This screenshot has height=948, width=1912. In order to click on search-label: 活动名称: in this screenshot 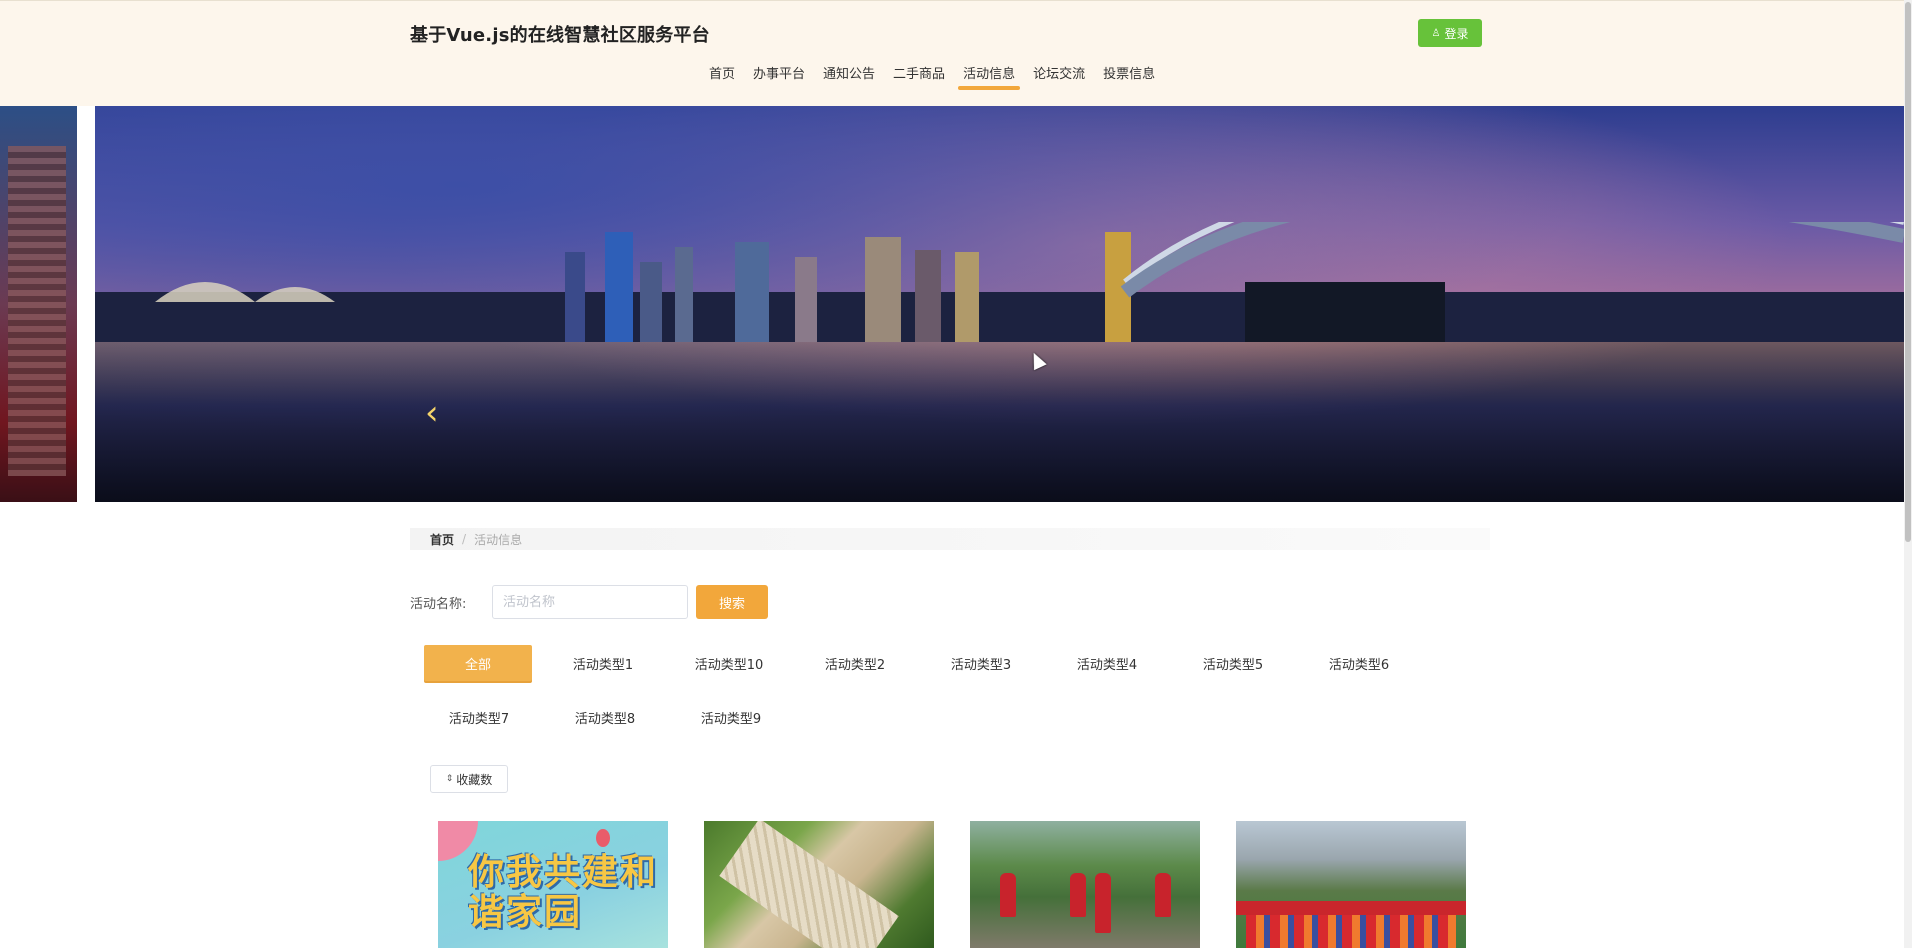, I will do `click(438, 604)`.